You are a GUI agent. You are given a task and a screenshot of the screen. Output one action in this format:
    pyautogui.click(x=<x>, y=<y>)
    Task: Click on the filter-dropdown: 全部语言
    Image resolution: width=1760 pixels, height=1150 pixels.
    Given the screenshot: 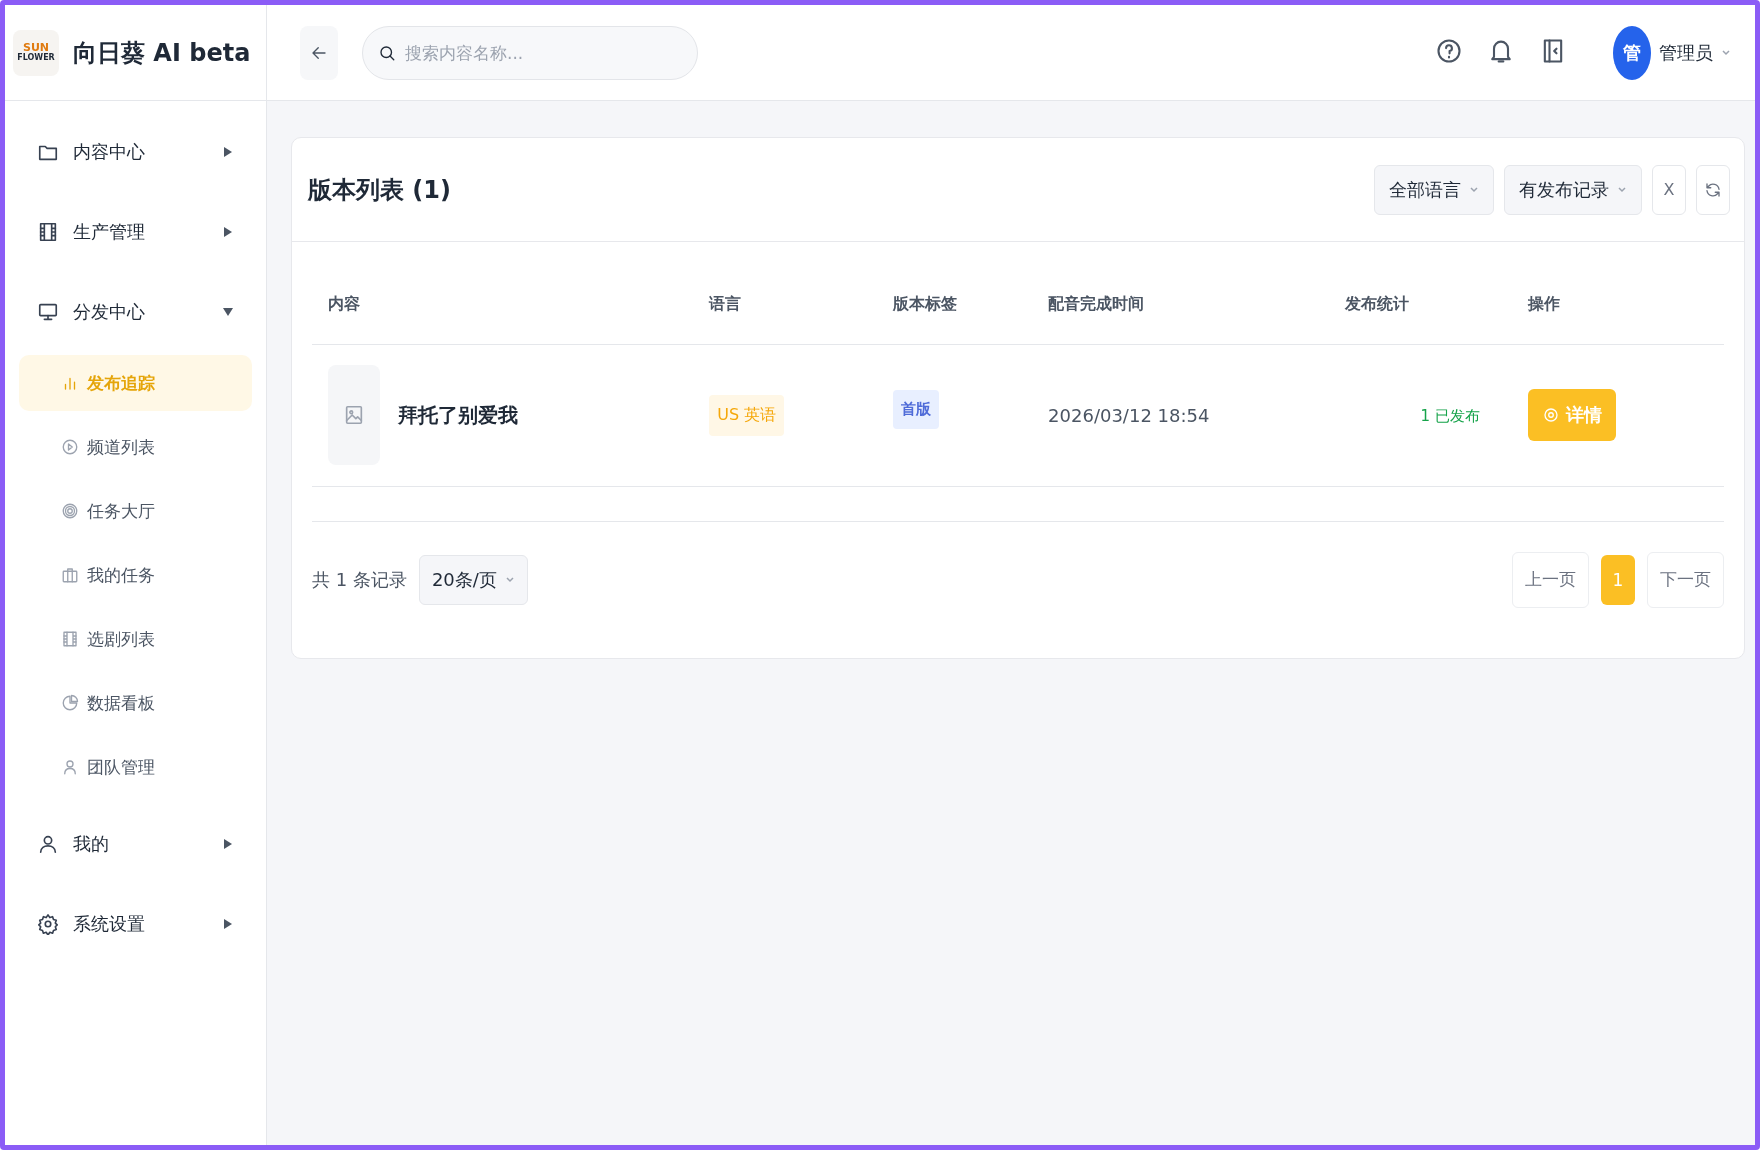 What is the action you would take?
    pyautogui.click(x=1434, y=189)
    